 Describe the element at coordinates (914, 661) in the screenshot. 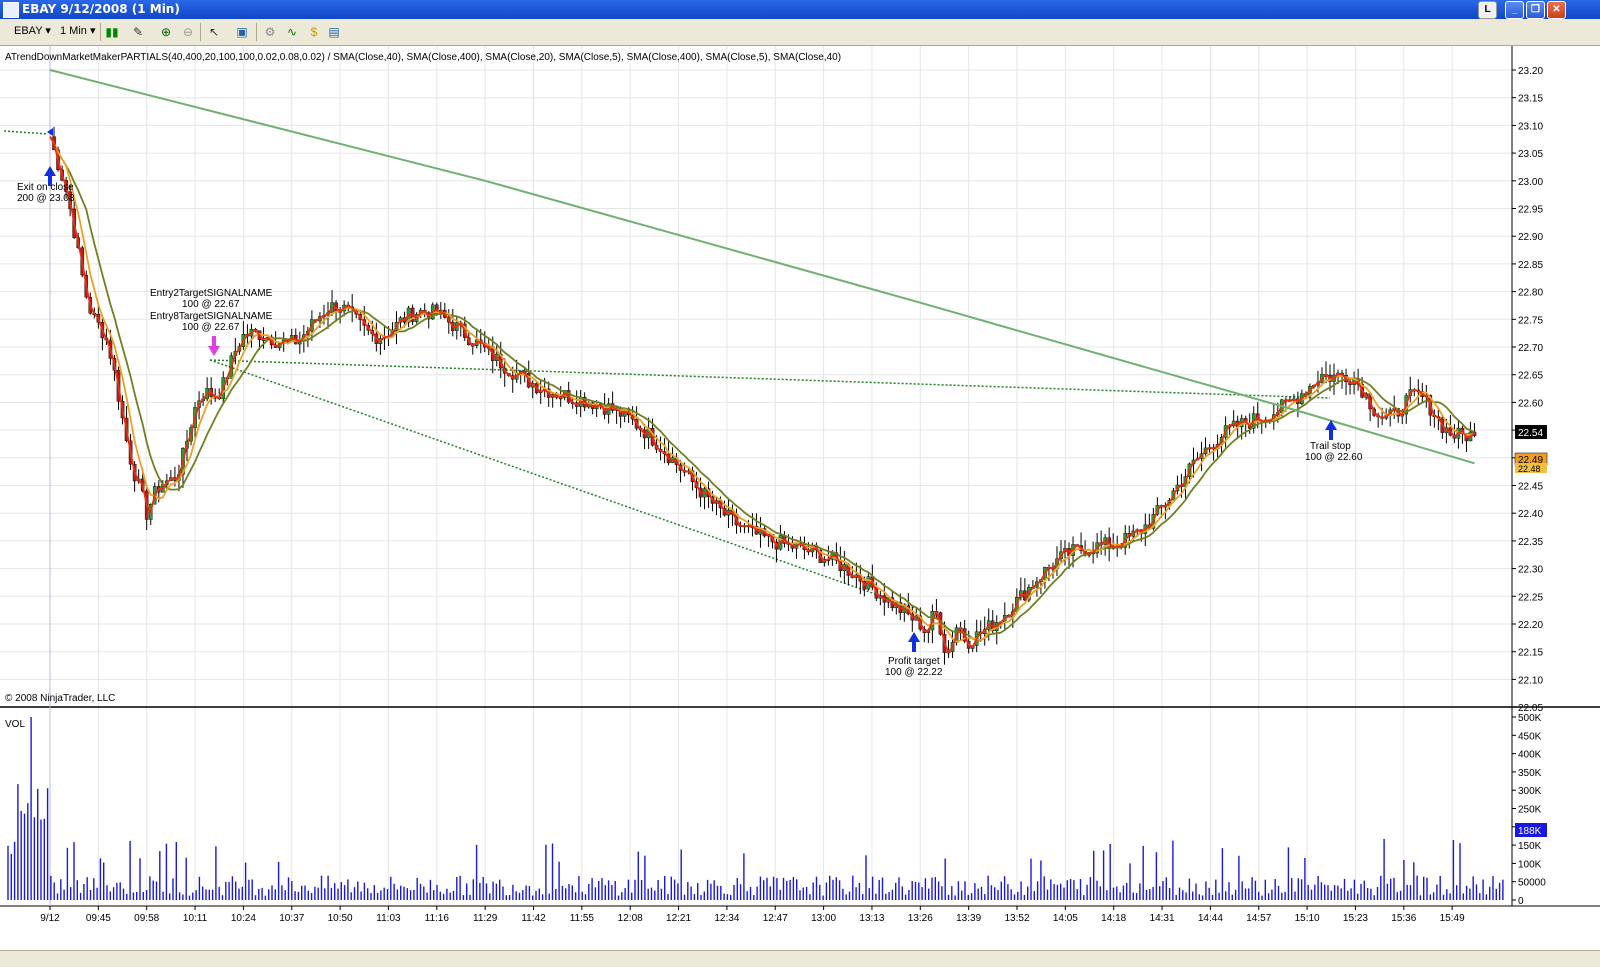

I see `annotation-line1: Profit target` at that location.